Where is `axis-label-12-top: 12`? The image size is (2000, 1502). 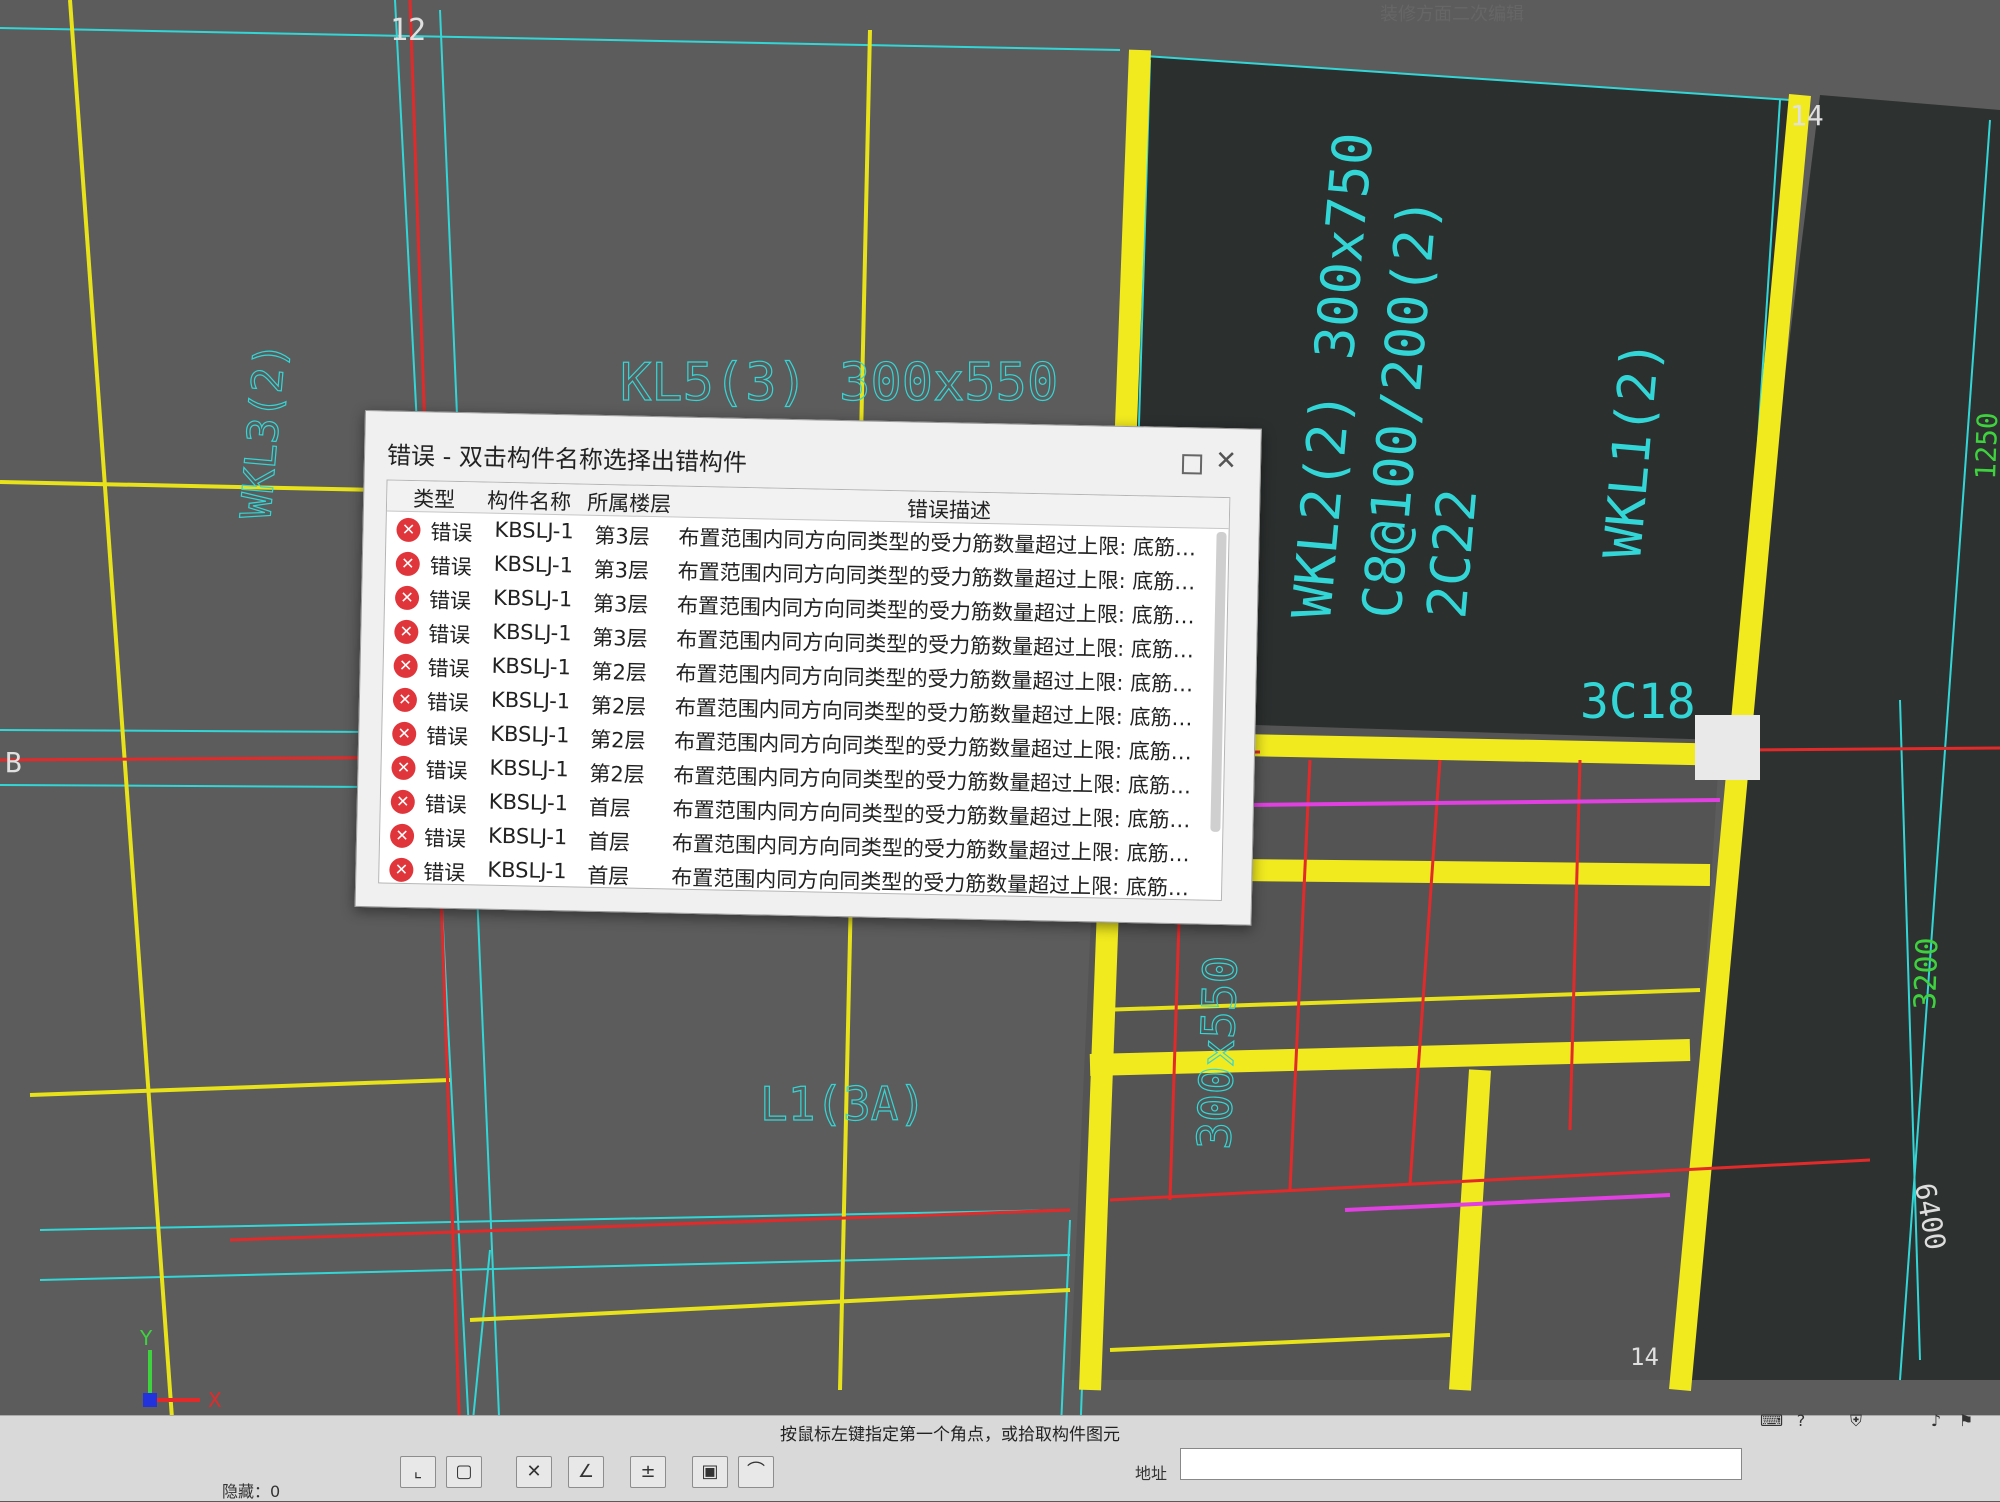
axis-label-12-top: 12 is located at coordinates (408, 30).